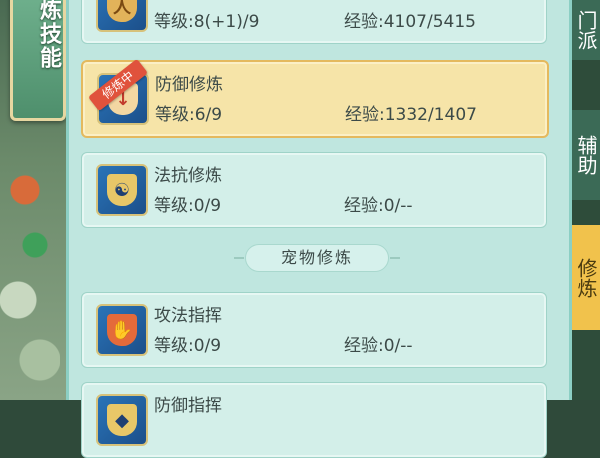  What do you see at coordinates (122, 190) in the screenshot?
I see `yin-yang-shield-icon: ☯` at bounding box center [122, 190].